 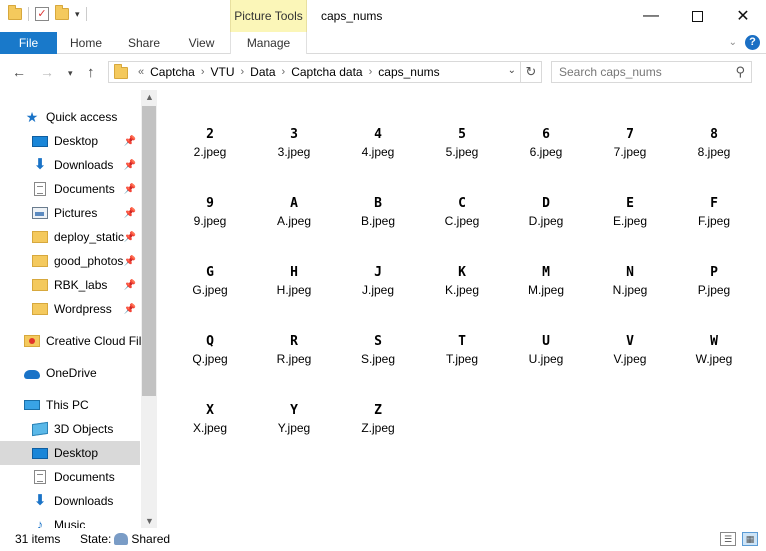 I want to click on file-item: Y Y.jpeg, so click(x=294, y=435).